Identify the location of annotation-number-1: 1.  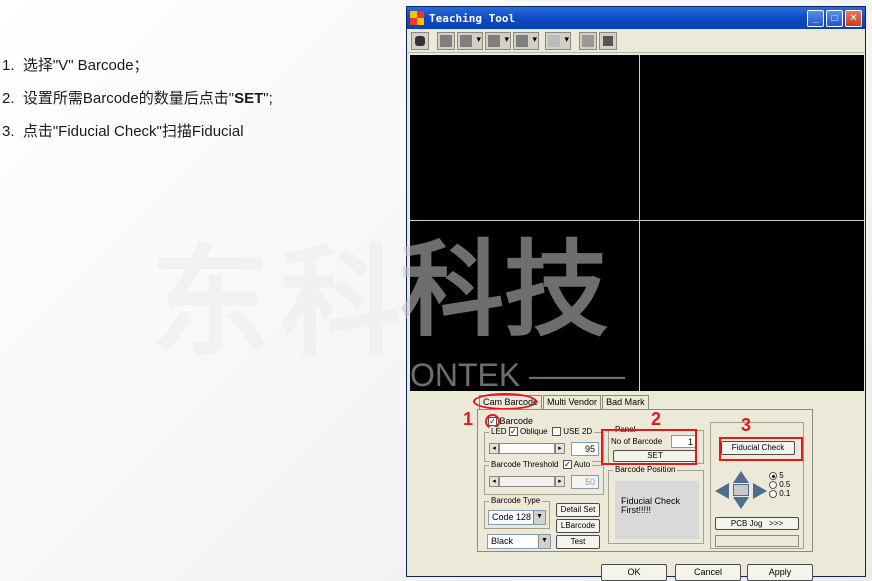
(468, 419).